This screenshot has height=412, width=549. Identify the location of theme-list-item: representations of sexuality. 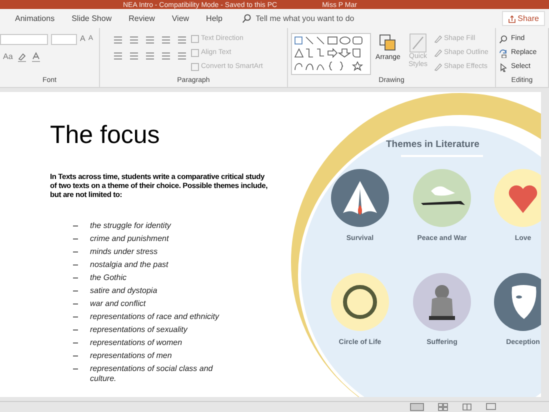
(139, 330).